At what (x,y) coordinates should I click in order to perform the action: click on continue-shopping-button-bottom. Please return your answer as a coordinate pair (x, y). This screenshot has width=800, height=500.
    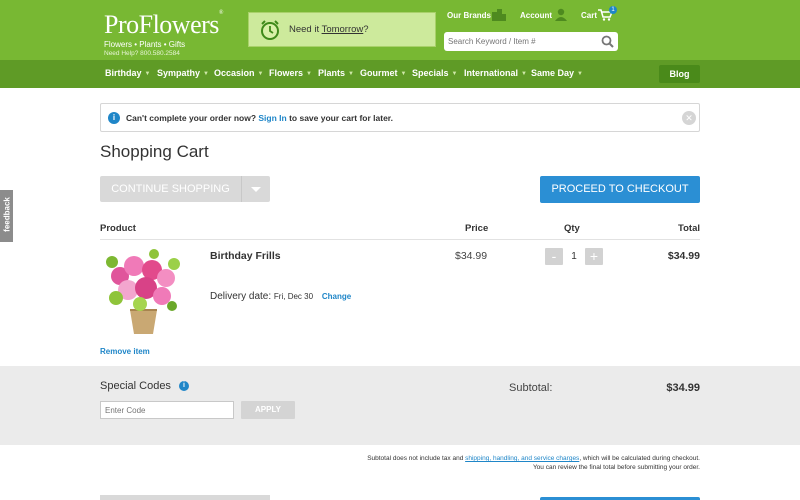
    Looking at the image, I should click on (185, 497).